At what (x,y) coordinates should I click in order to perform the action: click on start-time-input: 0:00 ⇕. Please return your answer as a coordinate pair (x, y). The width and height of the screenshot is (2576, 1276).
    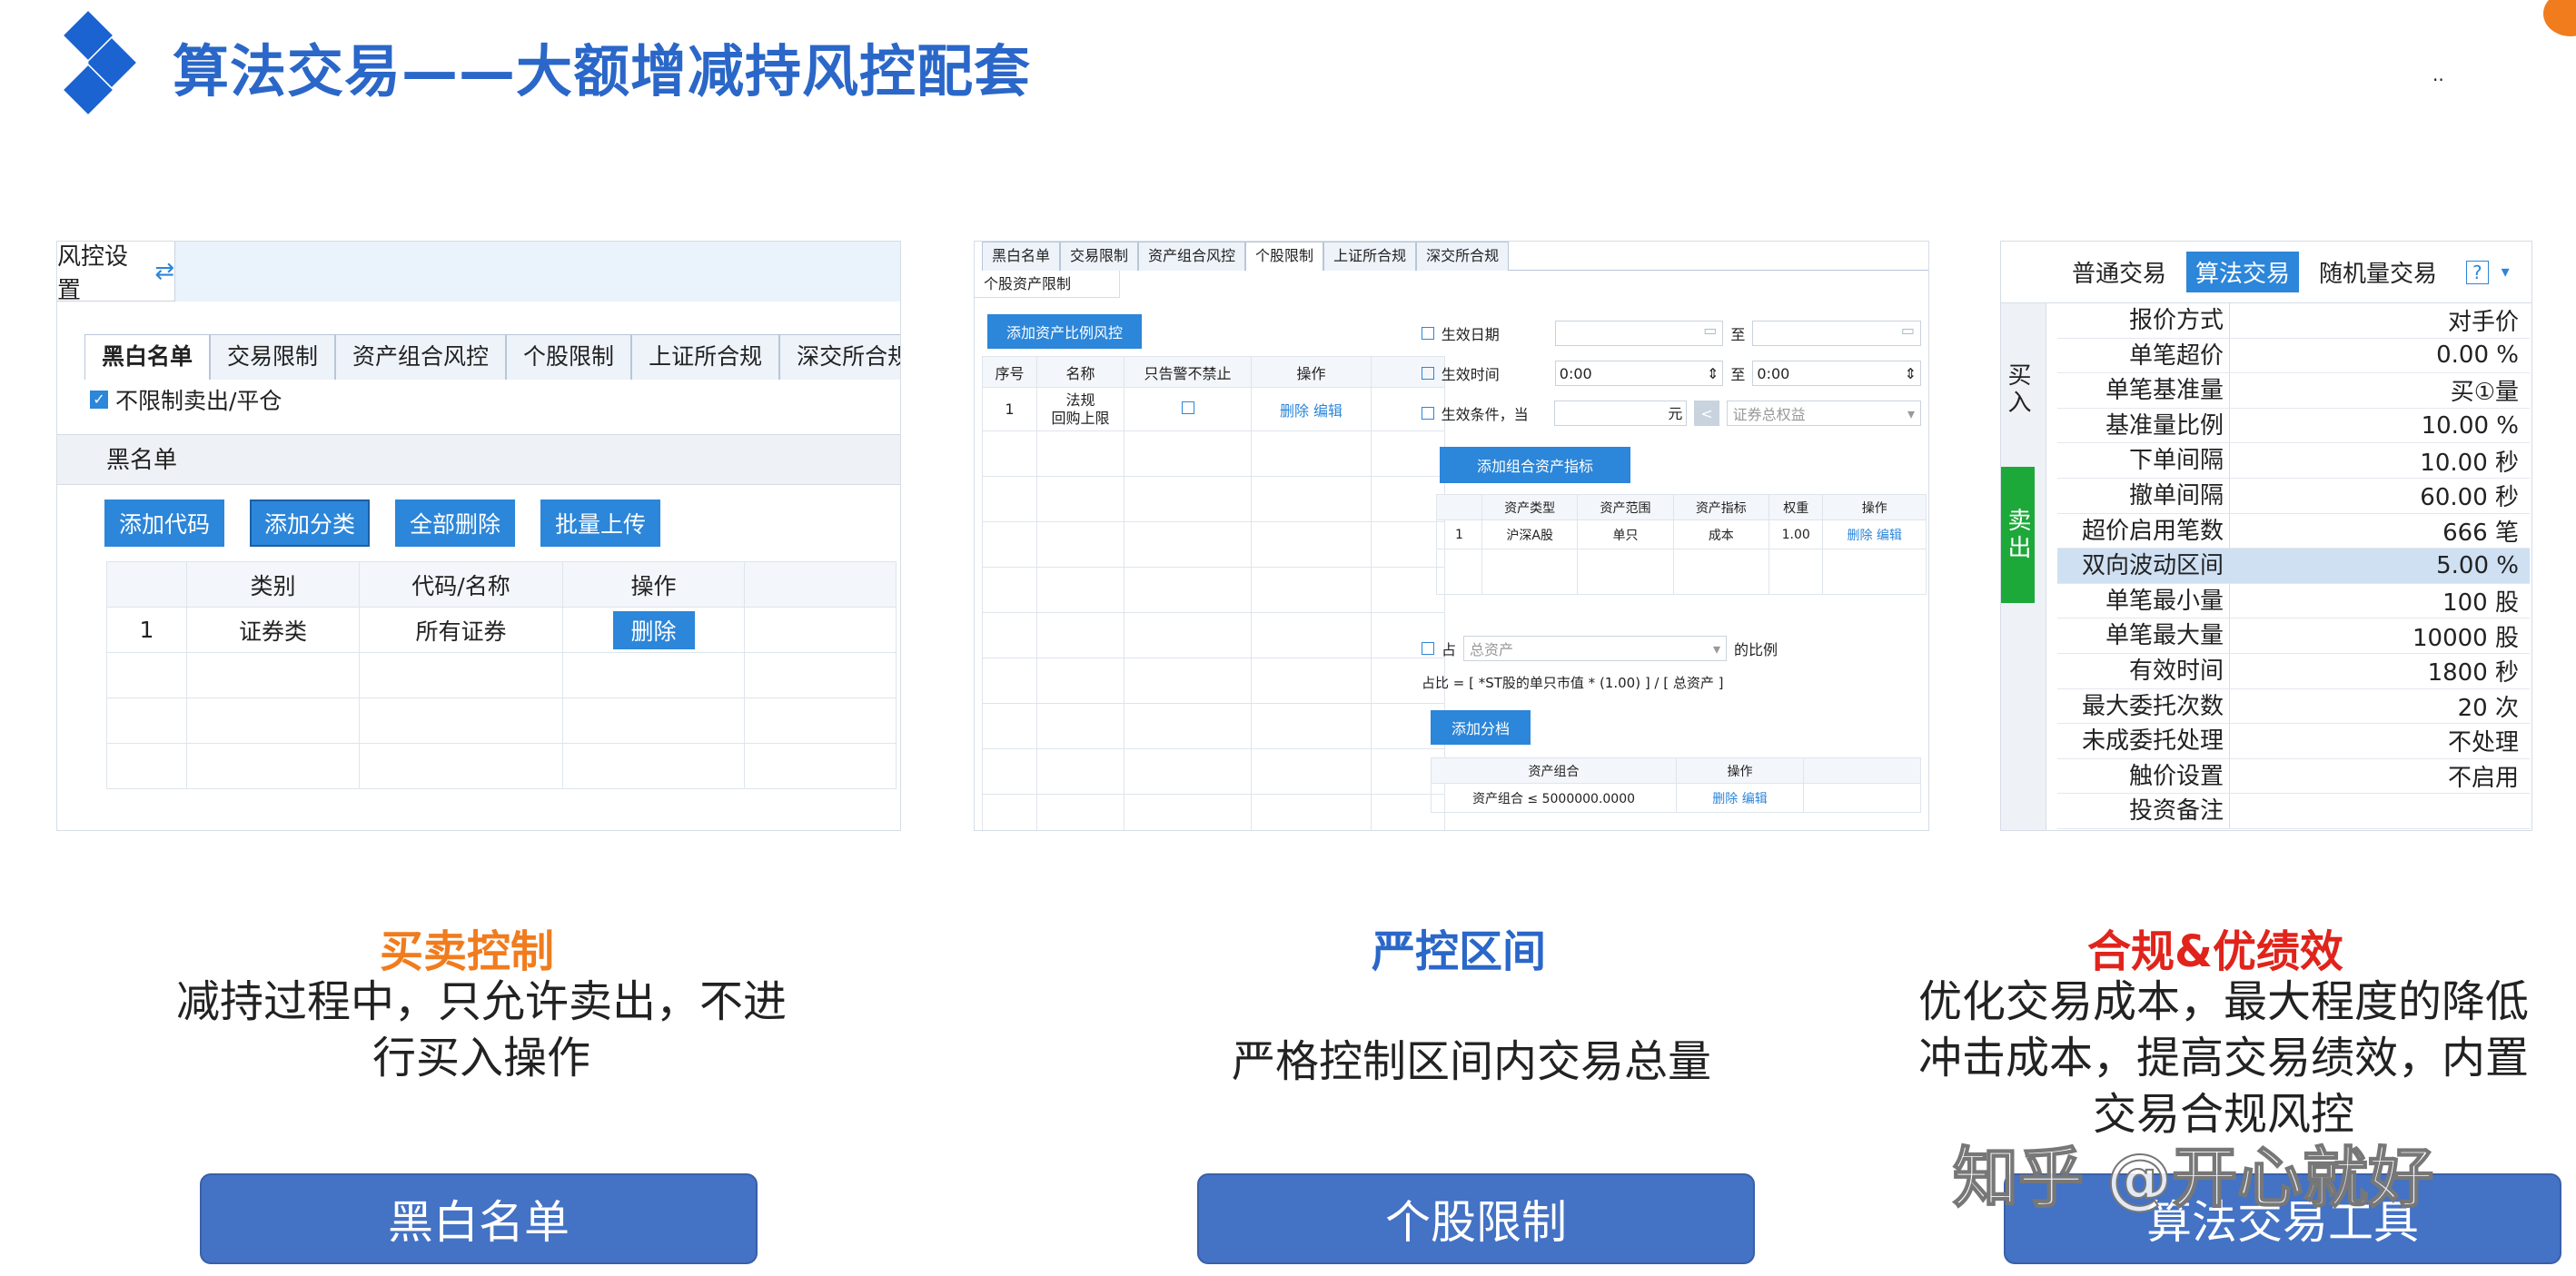
    Looking at the image, I should click on (1639, 373).